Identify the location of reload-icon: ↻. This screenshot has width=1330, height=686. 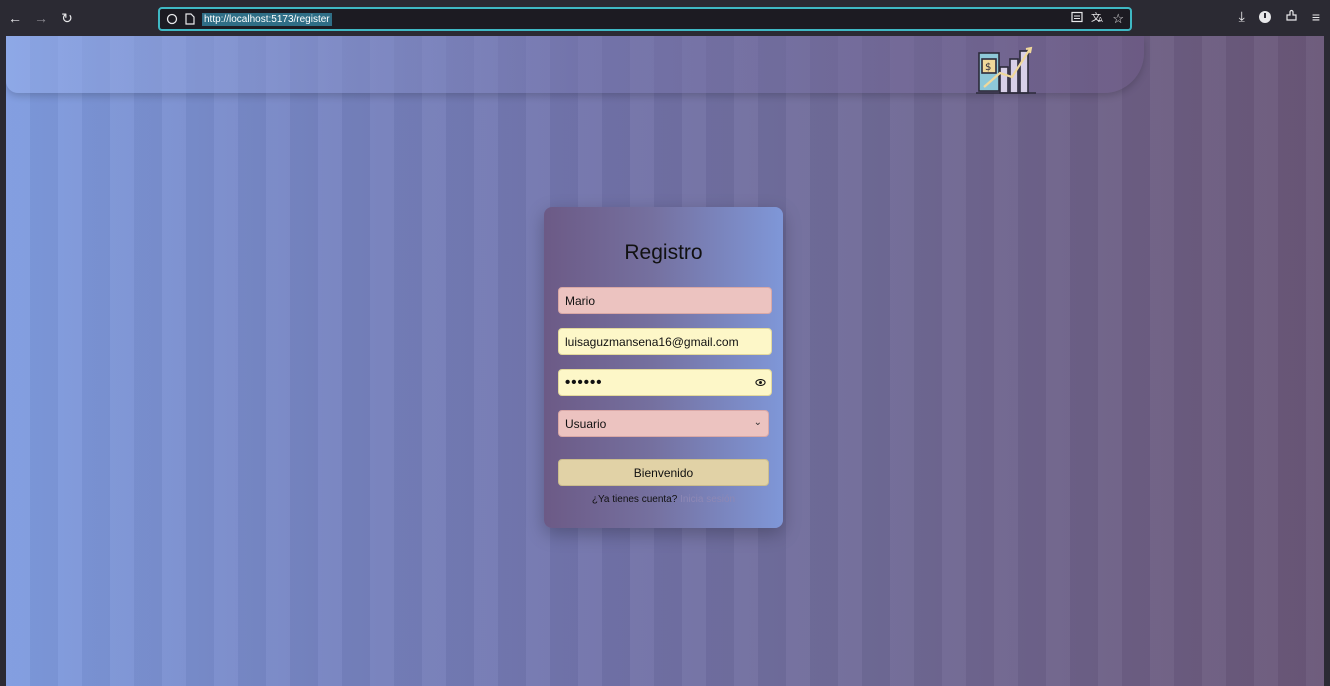
(67, 18).